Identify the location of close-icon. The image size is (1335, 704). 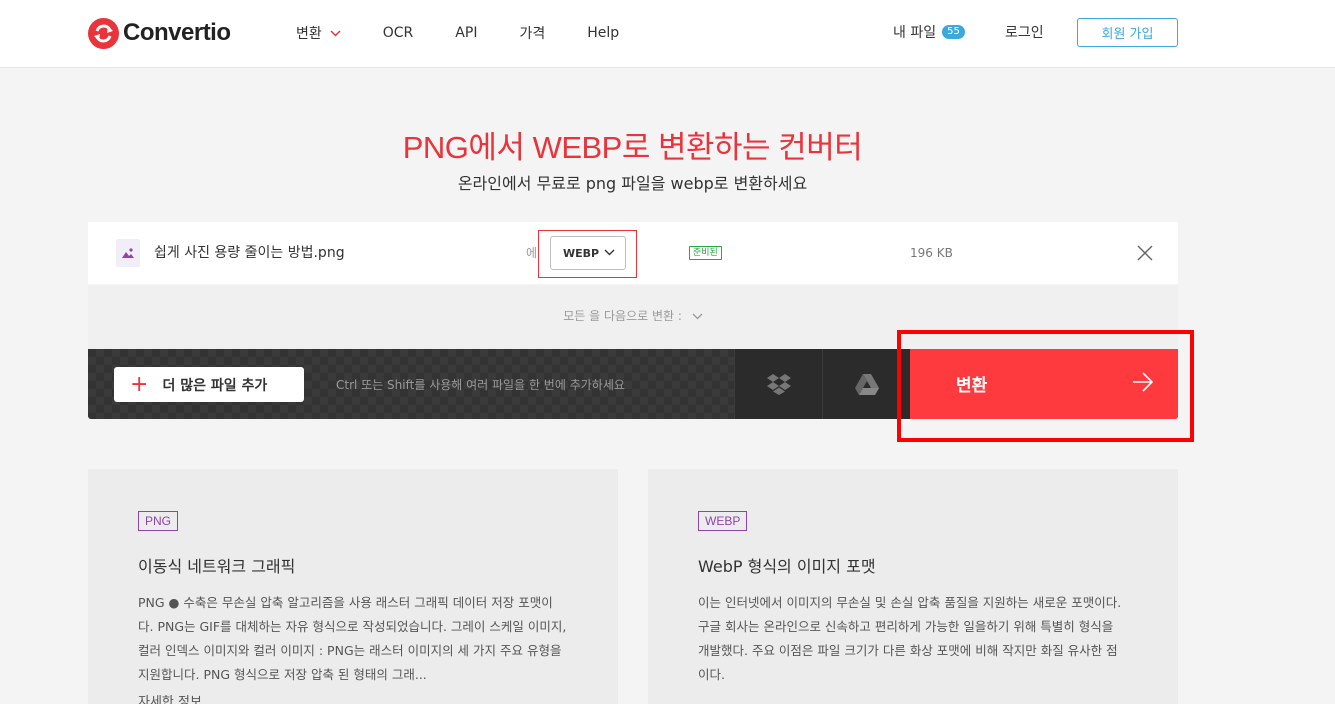
(1145, 253).